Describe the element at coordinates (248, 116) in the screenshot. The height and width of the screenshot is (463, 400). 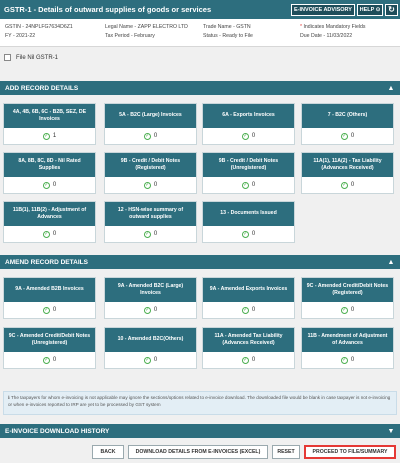
I see `record-tile-title: 6A - Exports Invoices` at that location.